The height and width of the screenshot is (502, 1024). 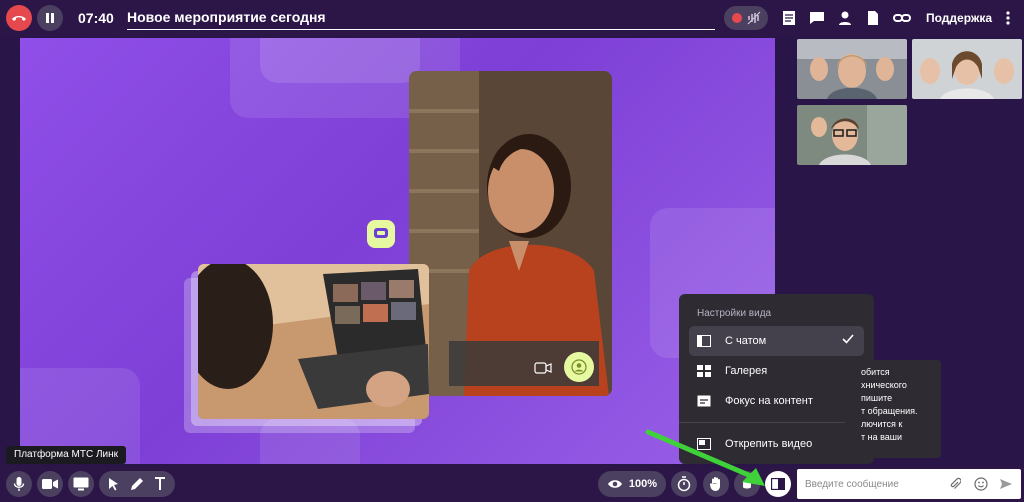 What do you see at coordinates (882, 424) in the screenshot?
I see `notice-line: лючится к` at bounding box center [882, 424].